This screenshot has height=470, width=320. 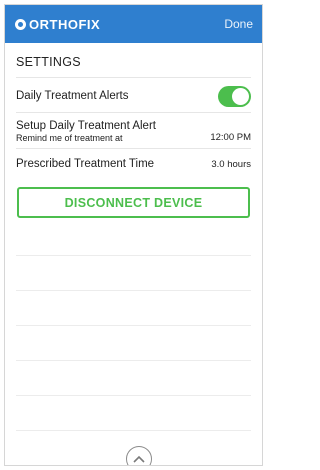 What do you see at coordinates (133, 24) in the screenshot?
I see `top-bar: ORTHOFIX Done` at bounding box center [133, 24].